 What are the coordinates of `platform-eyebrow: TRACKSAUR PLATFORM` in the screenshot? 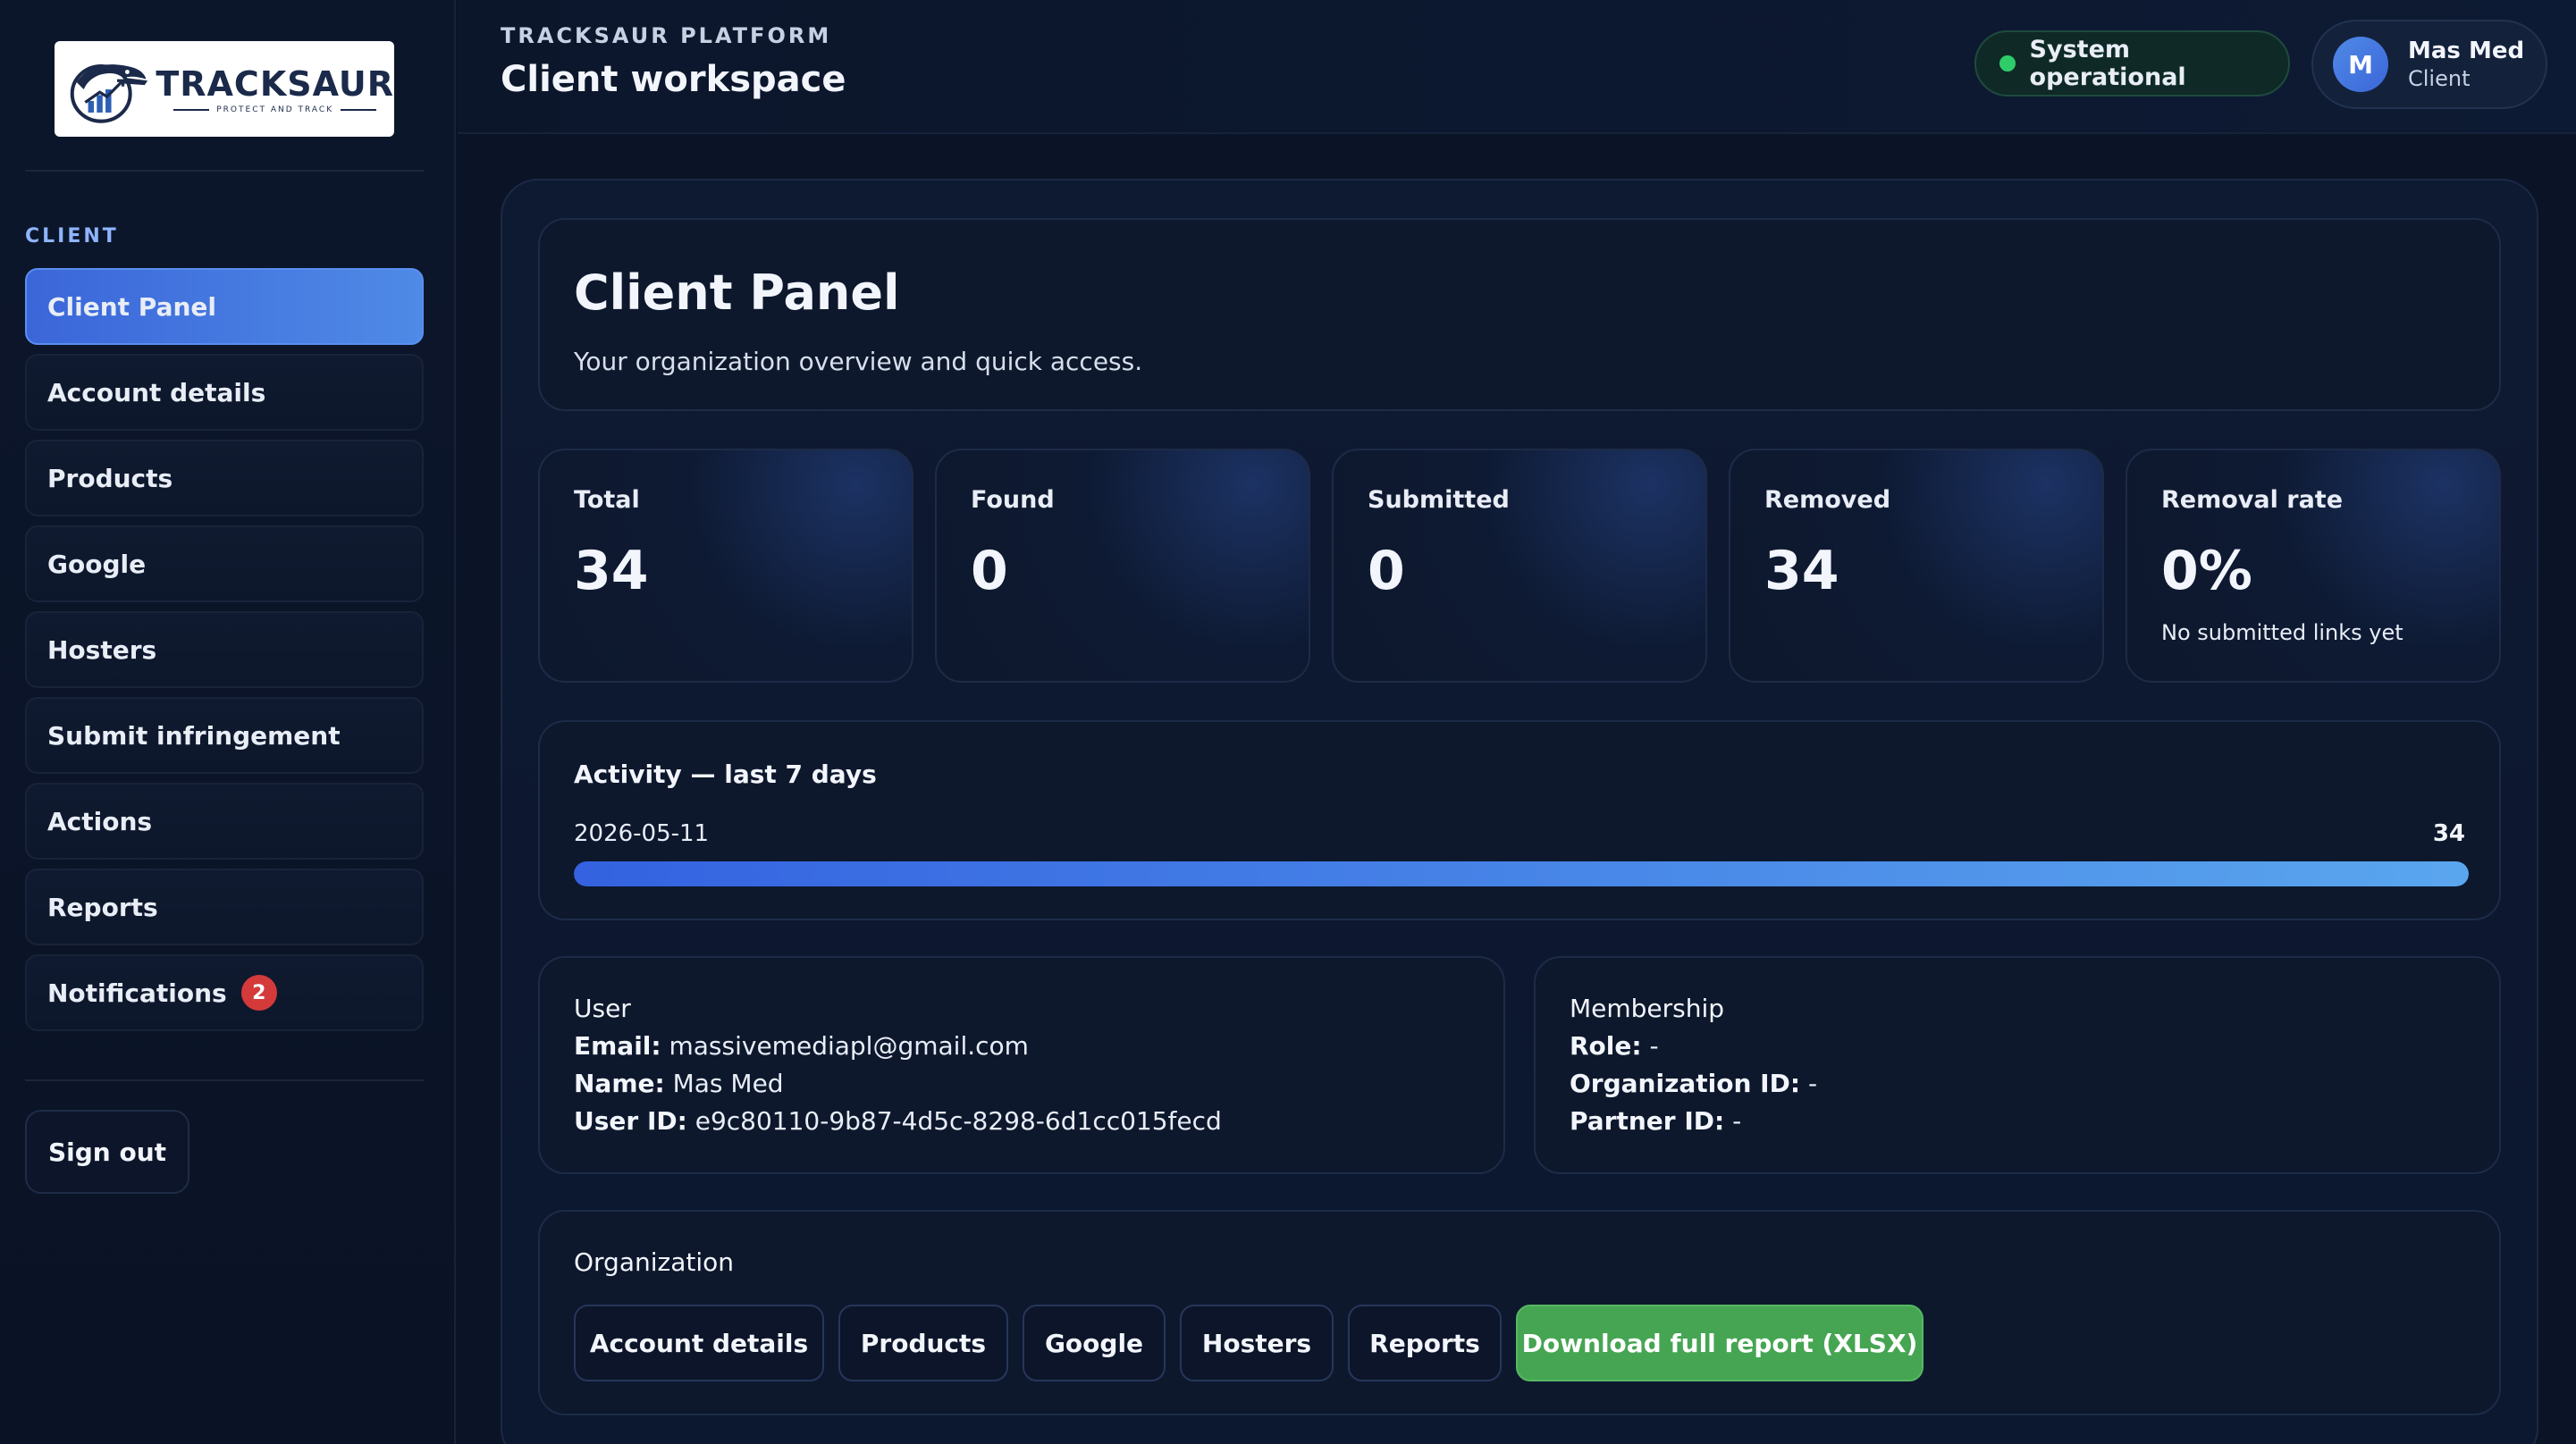 It's located at (666, 35).